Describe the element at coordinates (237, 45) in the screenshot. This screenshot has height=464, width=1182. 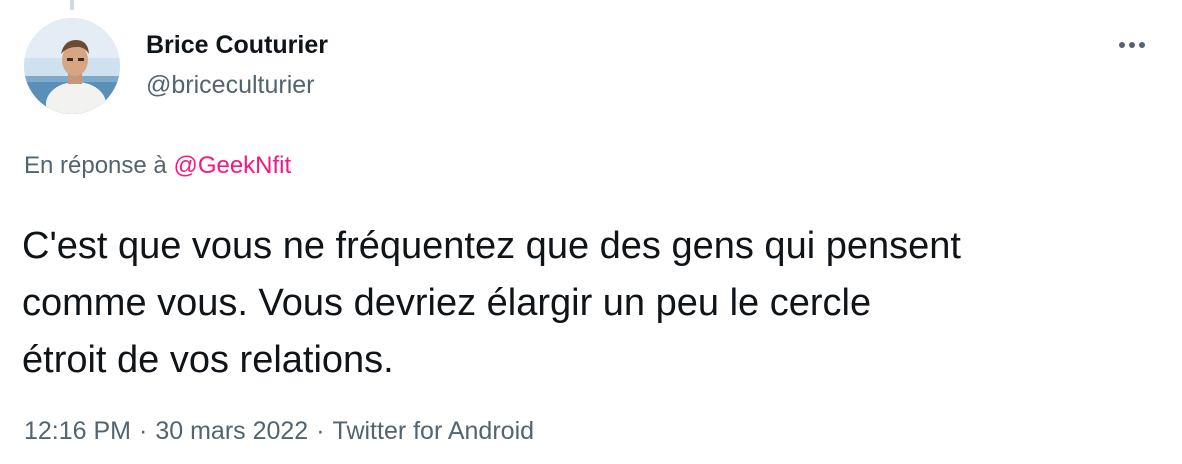
I see `author-name: Brice Couturier` at that location.